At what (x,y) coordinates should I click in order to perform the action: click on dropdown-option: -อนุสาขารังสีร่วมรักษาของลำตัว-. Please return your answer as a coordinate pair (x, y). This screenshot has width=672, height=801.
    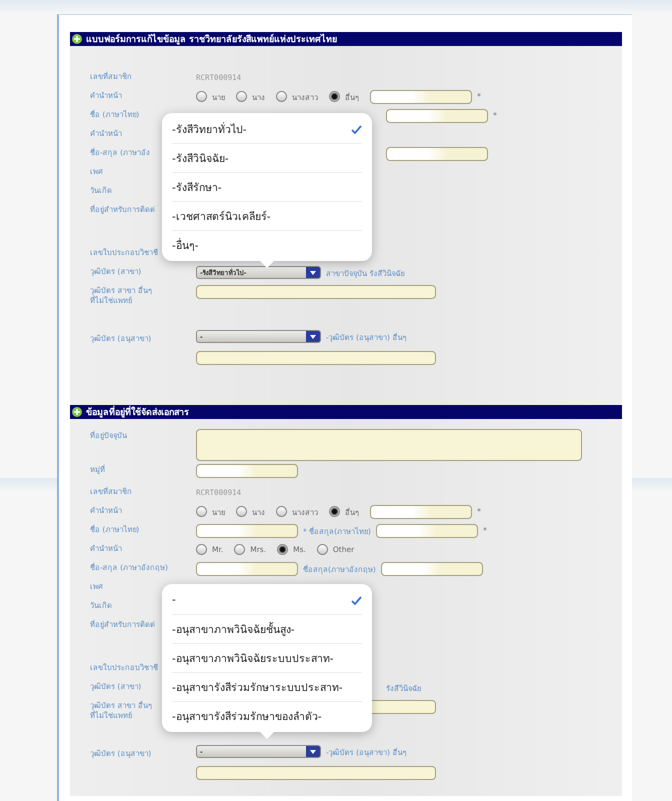
    Looking at the image, I should click on (267, 716).